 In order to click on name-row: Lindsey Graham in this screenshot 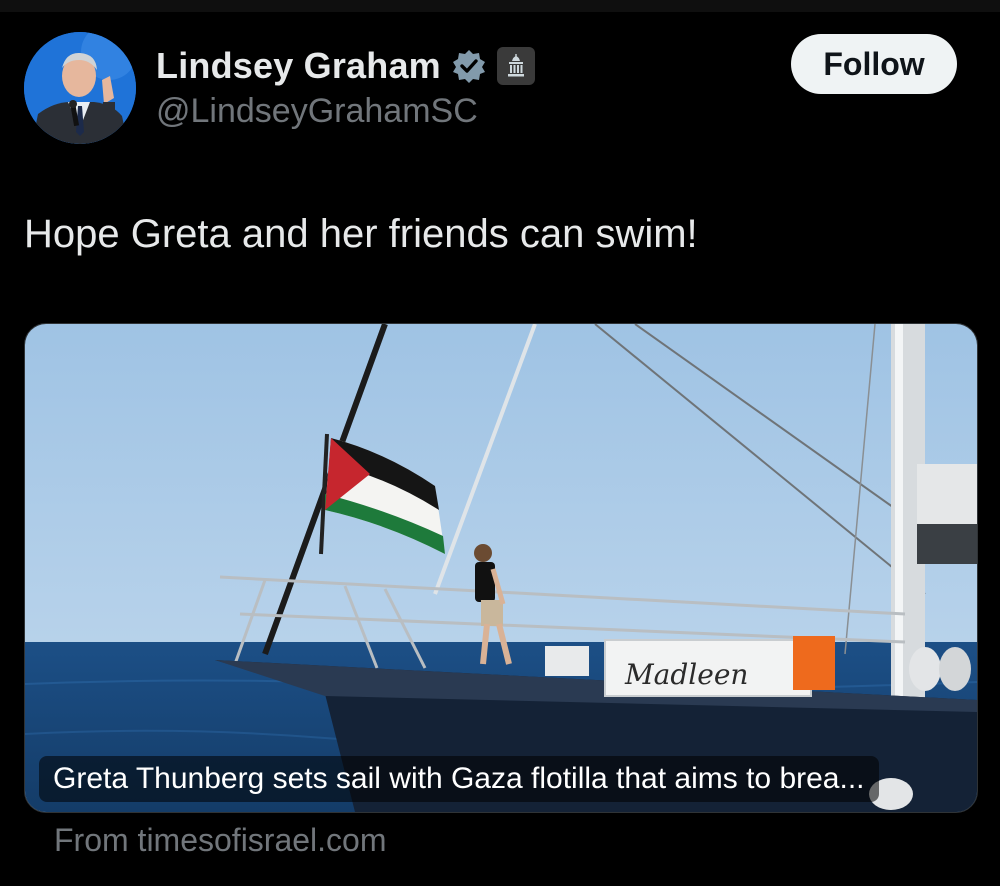, I will do `click(345, 66)`.